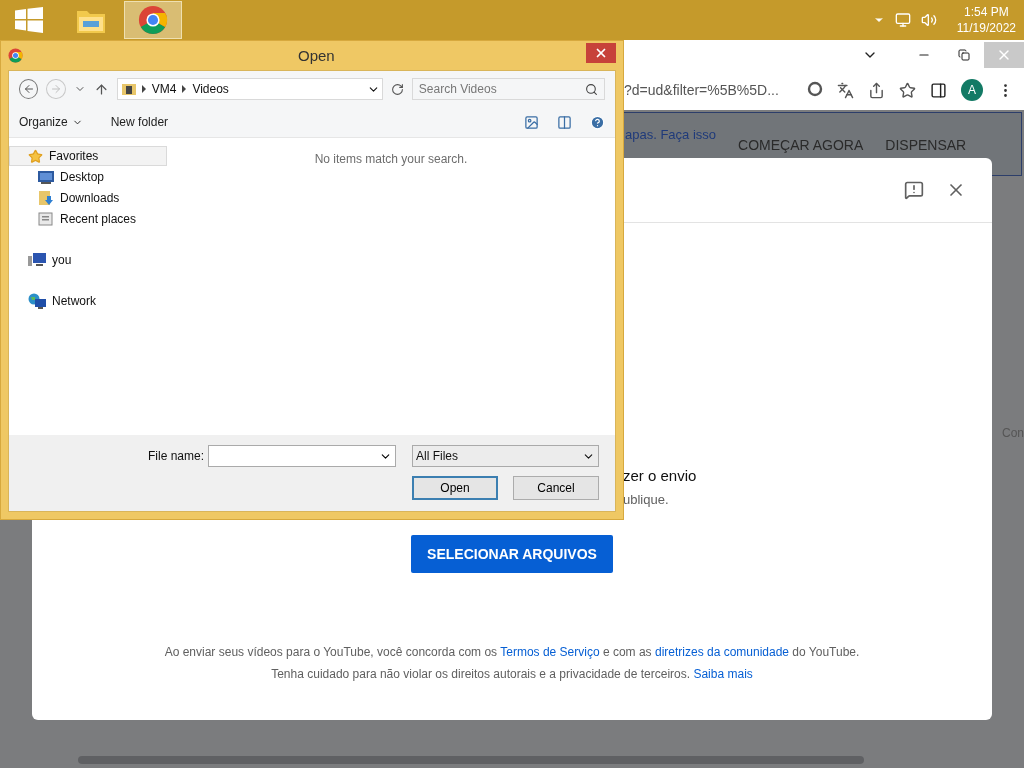  Describe the element at coordinates (723, 674) in the screenshot. I see `terms-link: Saiba mais` at that location.